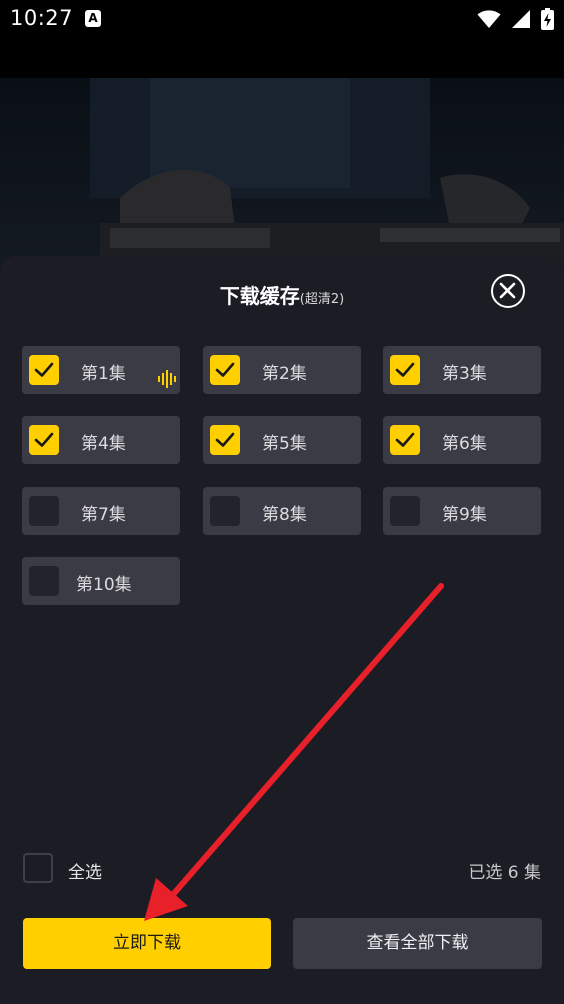 This screenshot has width=564, height=1004. Describe the element at coordinates (42, 18) in the screenshot. I see `status-time: 10:27` at that location.